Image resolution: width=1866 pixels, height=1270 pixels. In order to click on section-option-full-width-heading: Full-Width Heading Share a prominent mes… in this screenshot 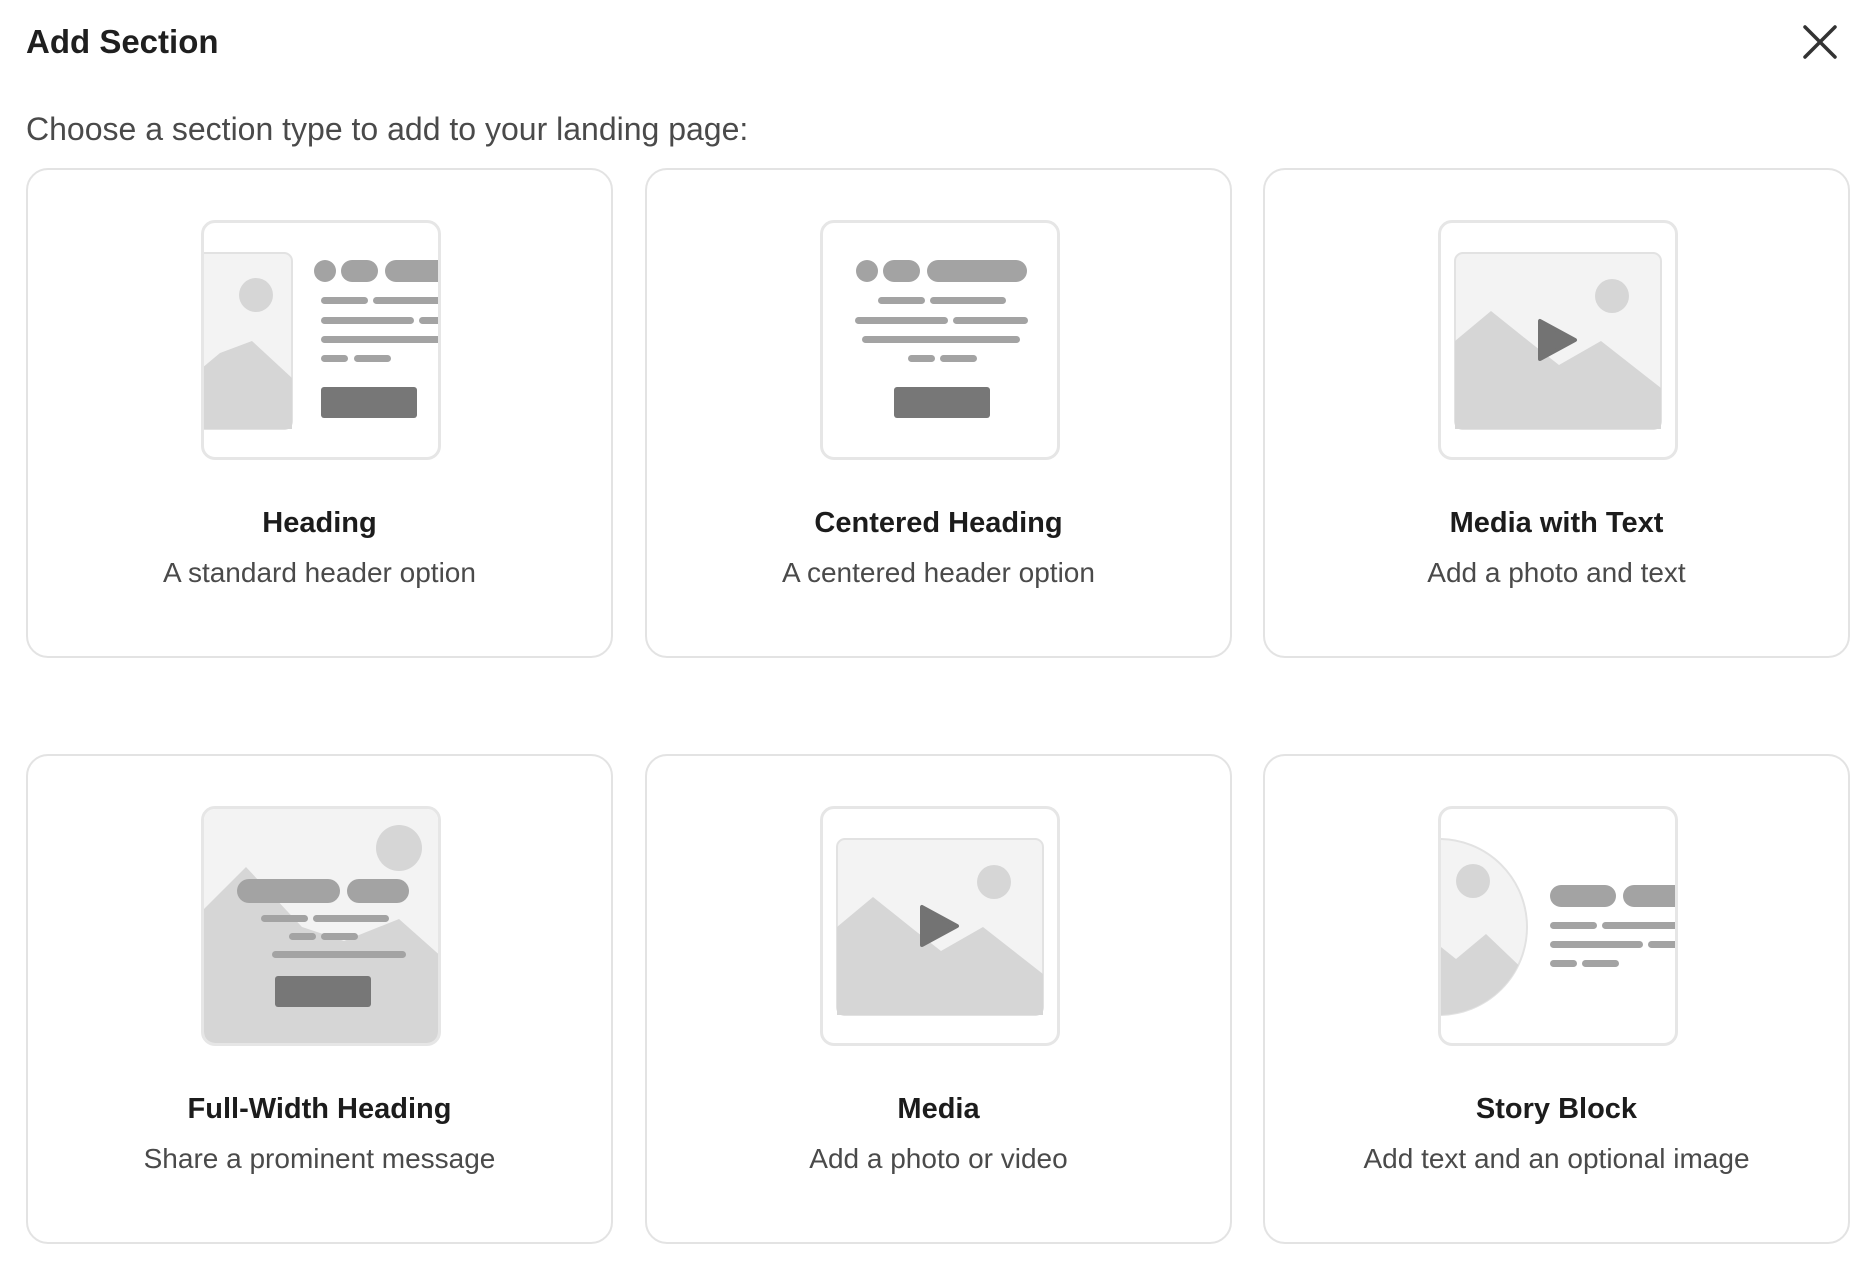, I will do `click(319, 999)`.